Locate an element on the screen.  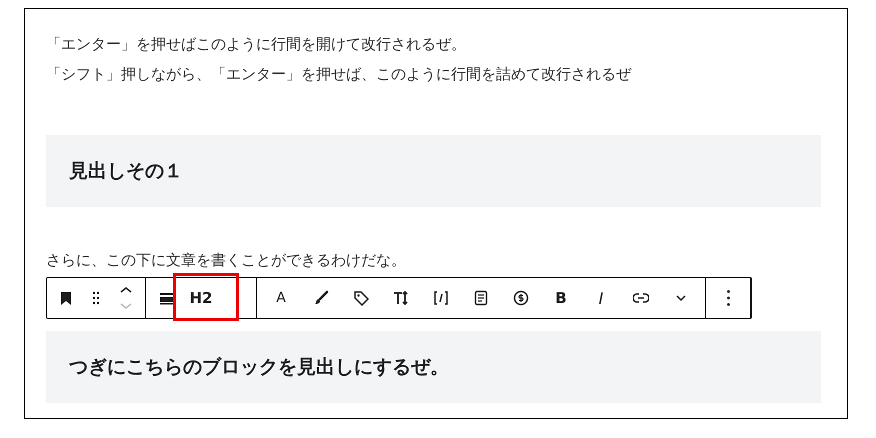
heading-block: つぎにこちらのブロックを見出しにするぜ。 is located at coordinates (433, 367).